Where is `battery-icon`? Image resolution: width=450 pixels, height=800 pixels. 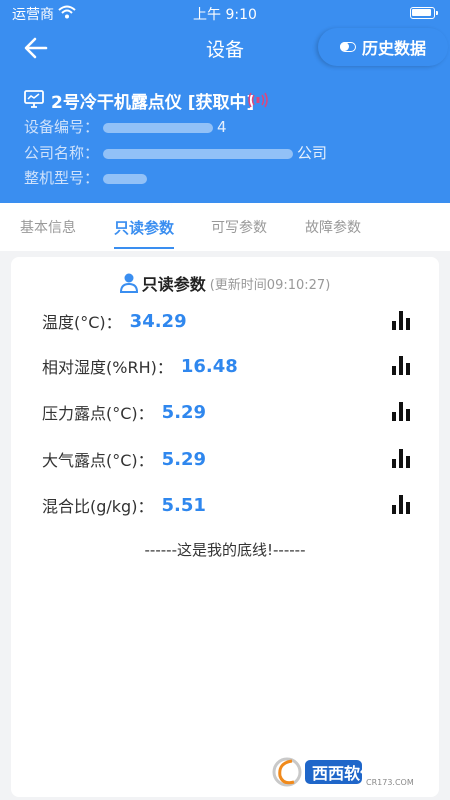 battery-icon is located at coordinates (422, 13).